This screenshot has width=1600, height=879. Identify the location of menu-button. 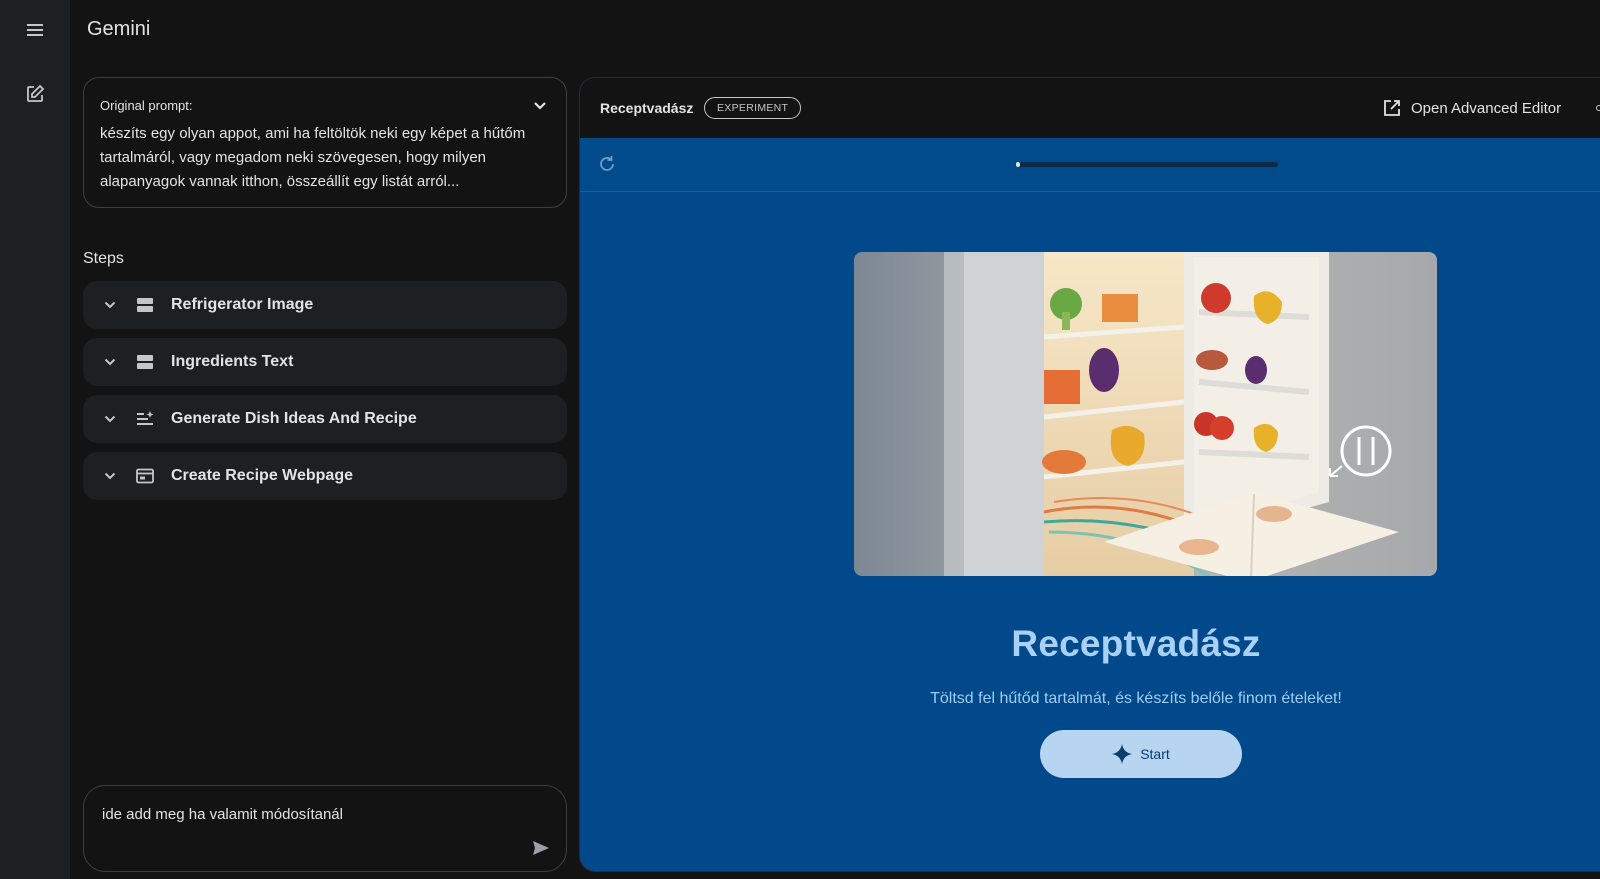
(35, 30).